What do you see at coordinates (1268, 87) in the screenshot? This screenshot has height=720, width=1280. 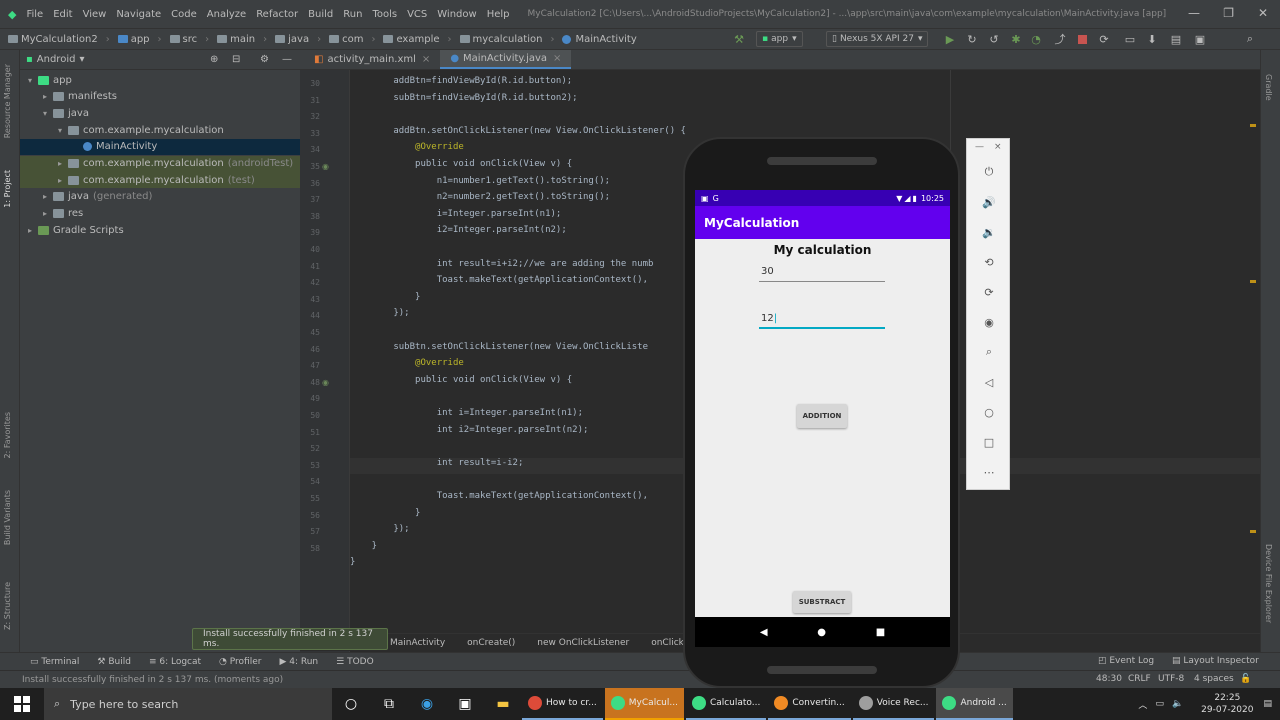 I see `gradle-tab: Gradle` at bounding box center [1268, 87].